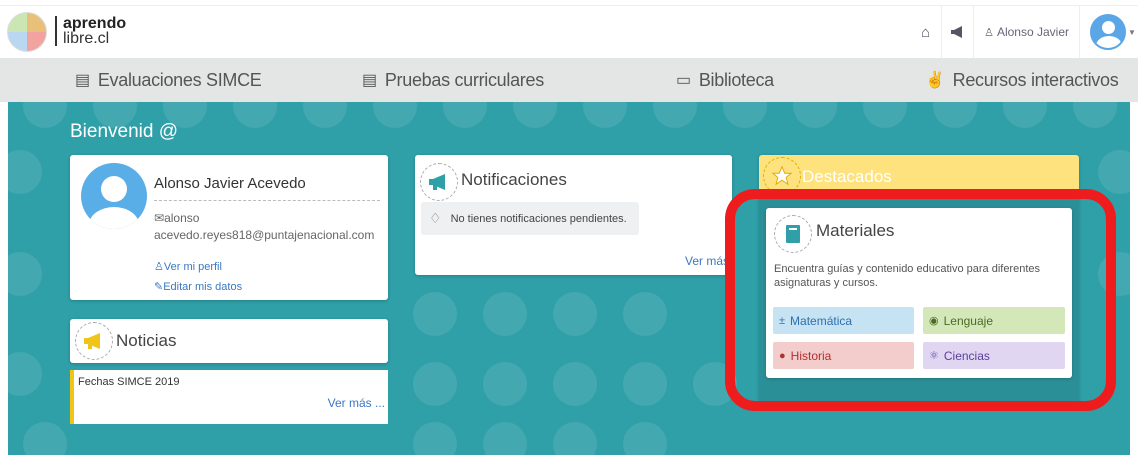  Describe the element at coordinates (435, 218) in the screenshot. I see `bell-icon: ♢` at that location.